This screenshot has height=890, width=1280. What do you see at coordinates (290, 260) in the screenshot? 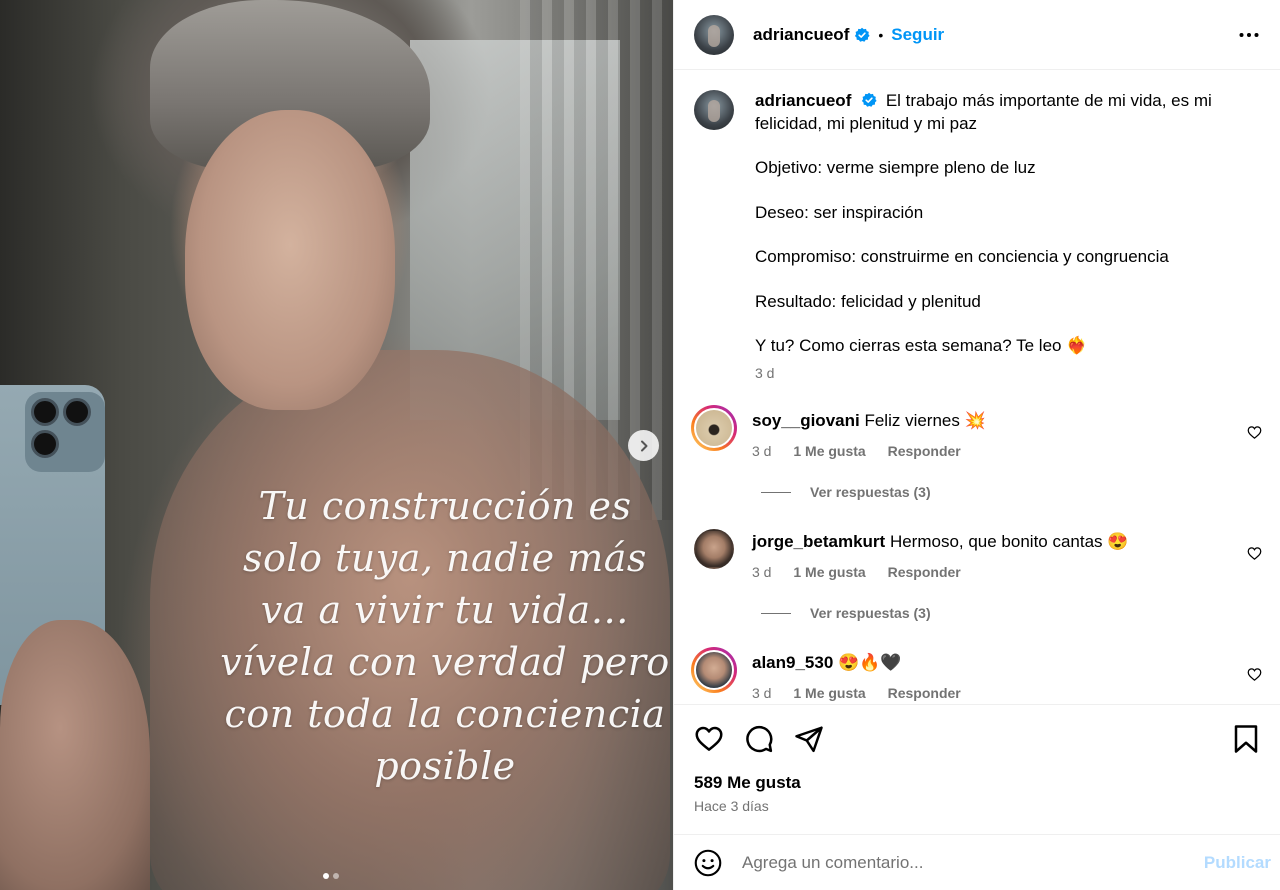
I see `photo-face` at bounding box center [290, 260].